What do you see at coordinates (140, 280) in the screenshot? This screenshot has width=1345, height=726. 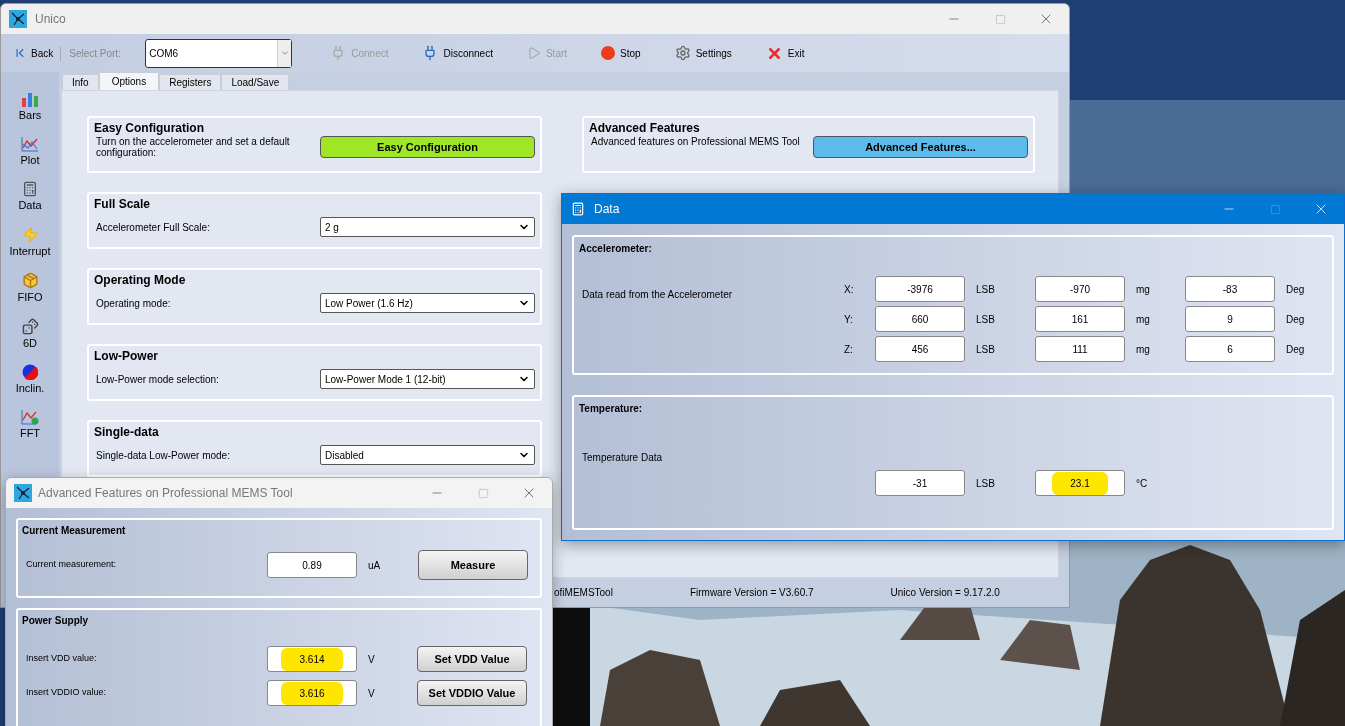 I see `group-title: Operating Mode` at bounding box center [140, 280].